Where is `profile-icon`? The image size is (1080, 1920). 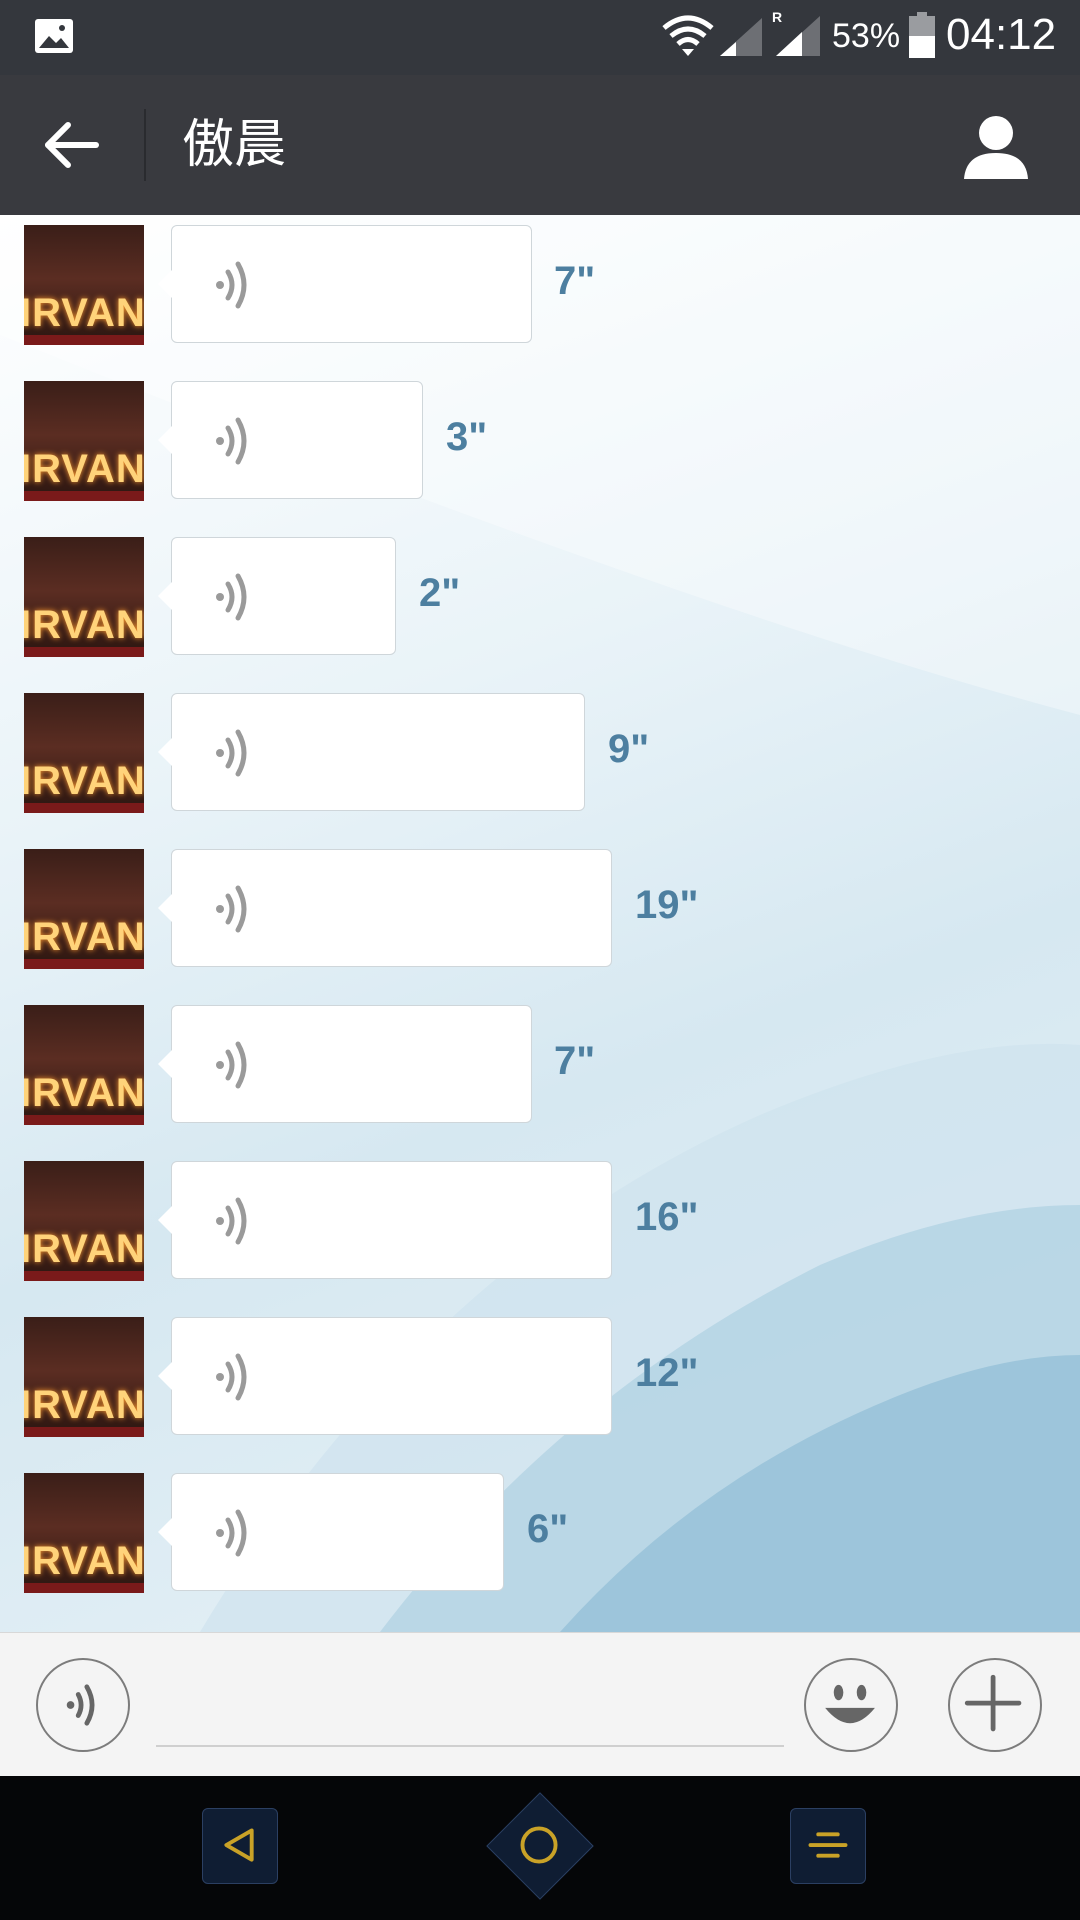 profile-icon is located at coordinates (996, 147).